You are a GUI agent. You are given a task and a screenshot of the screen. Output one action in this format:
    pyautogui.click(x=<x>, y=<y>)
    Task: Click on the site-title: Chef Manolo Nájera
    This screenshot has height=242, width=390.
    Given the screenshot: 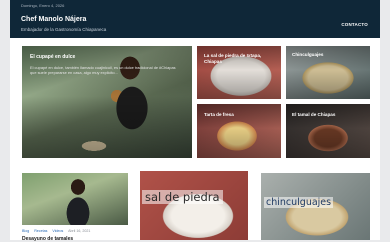 What is the action you would take?
    pyautogui.click(x=53, y=19)
    